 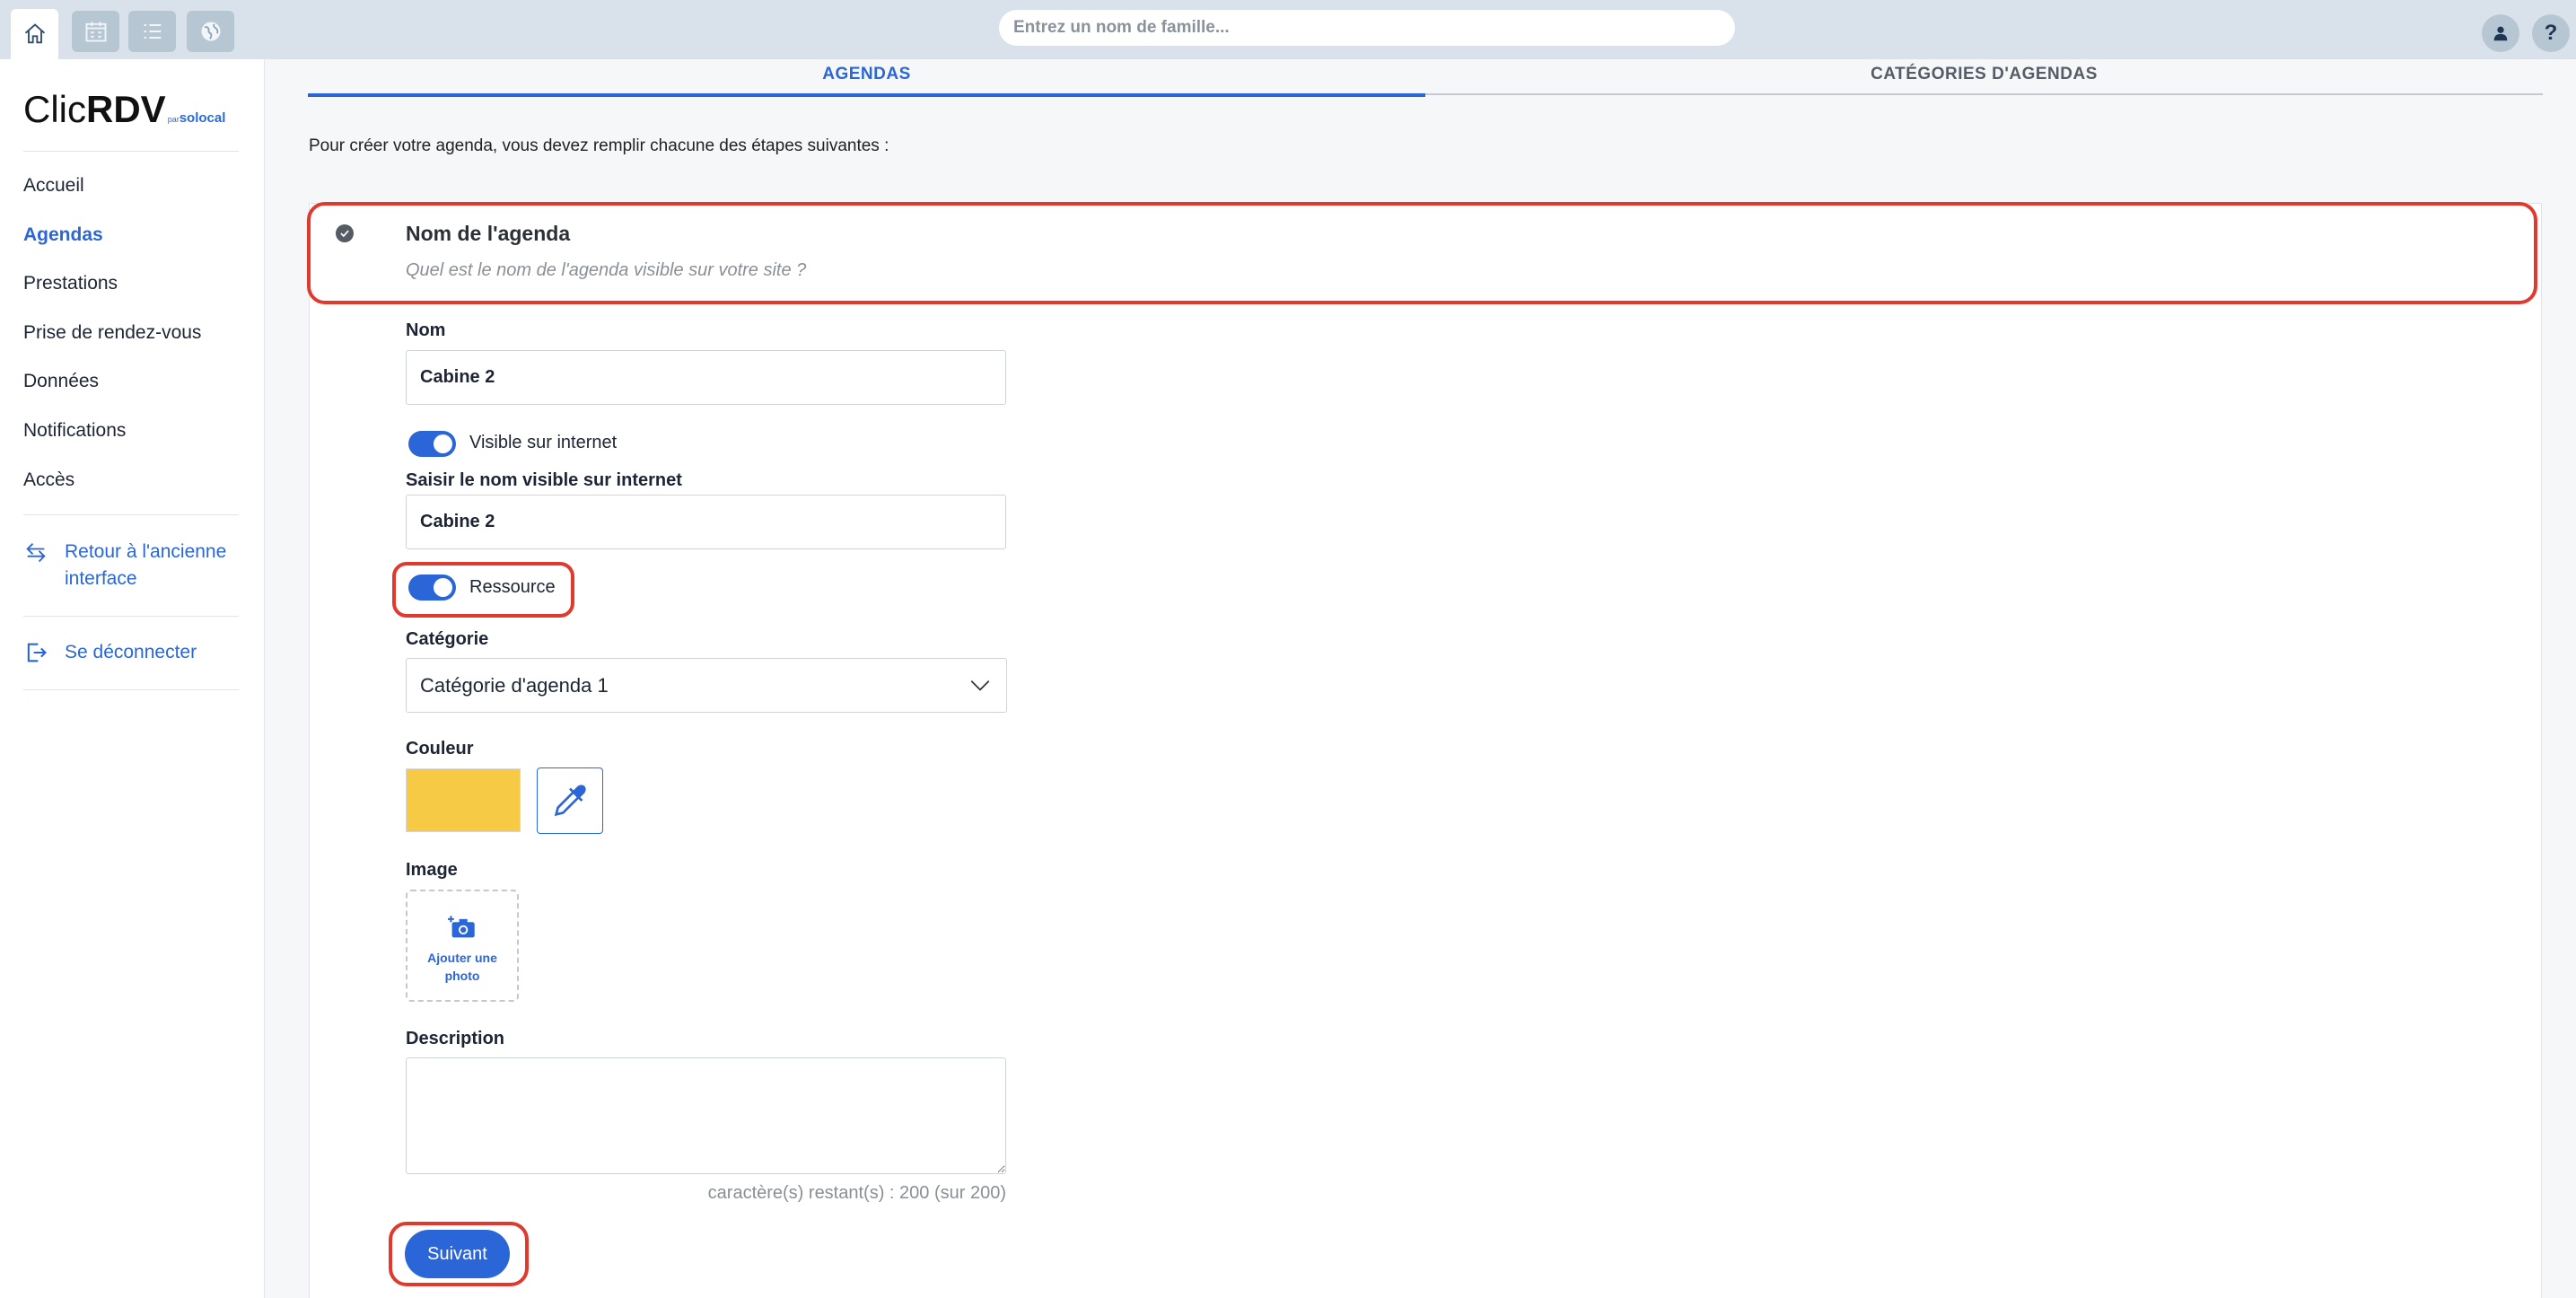 What do you see at coordinates (210, 31) in the screenshot?
I see `globe-icon` at bounding box center [210, 31].